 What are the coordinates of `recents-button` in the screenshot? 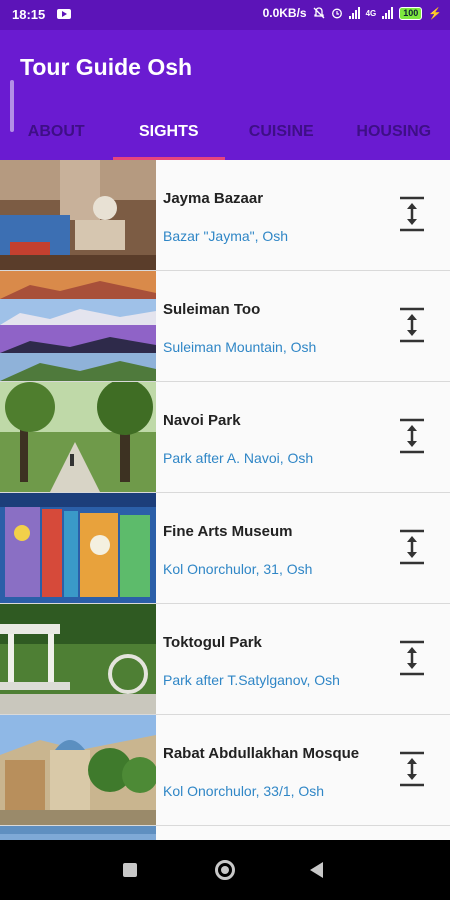 It's located at (130, 870).